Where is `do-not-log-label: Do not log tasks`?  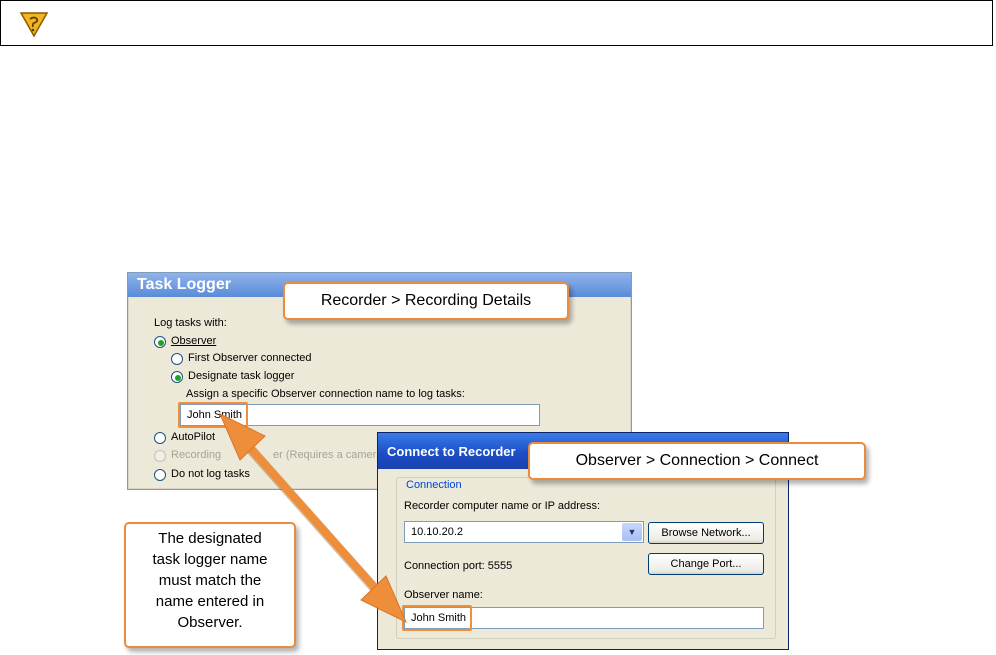
do-not-log-label: Do not log tasks is located at coordinates (210, 474).